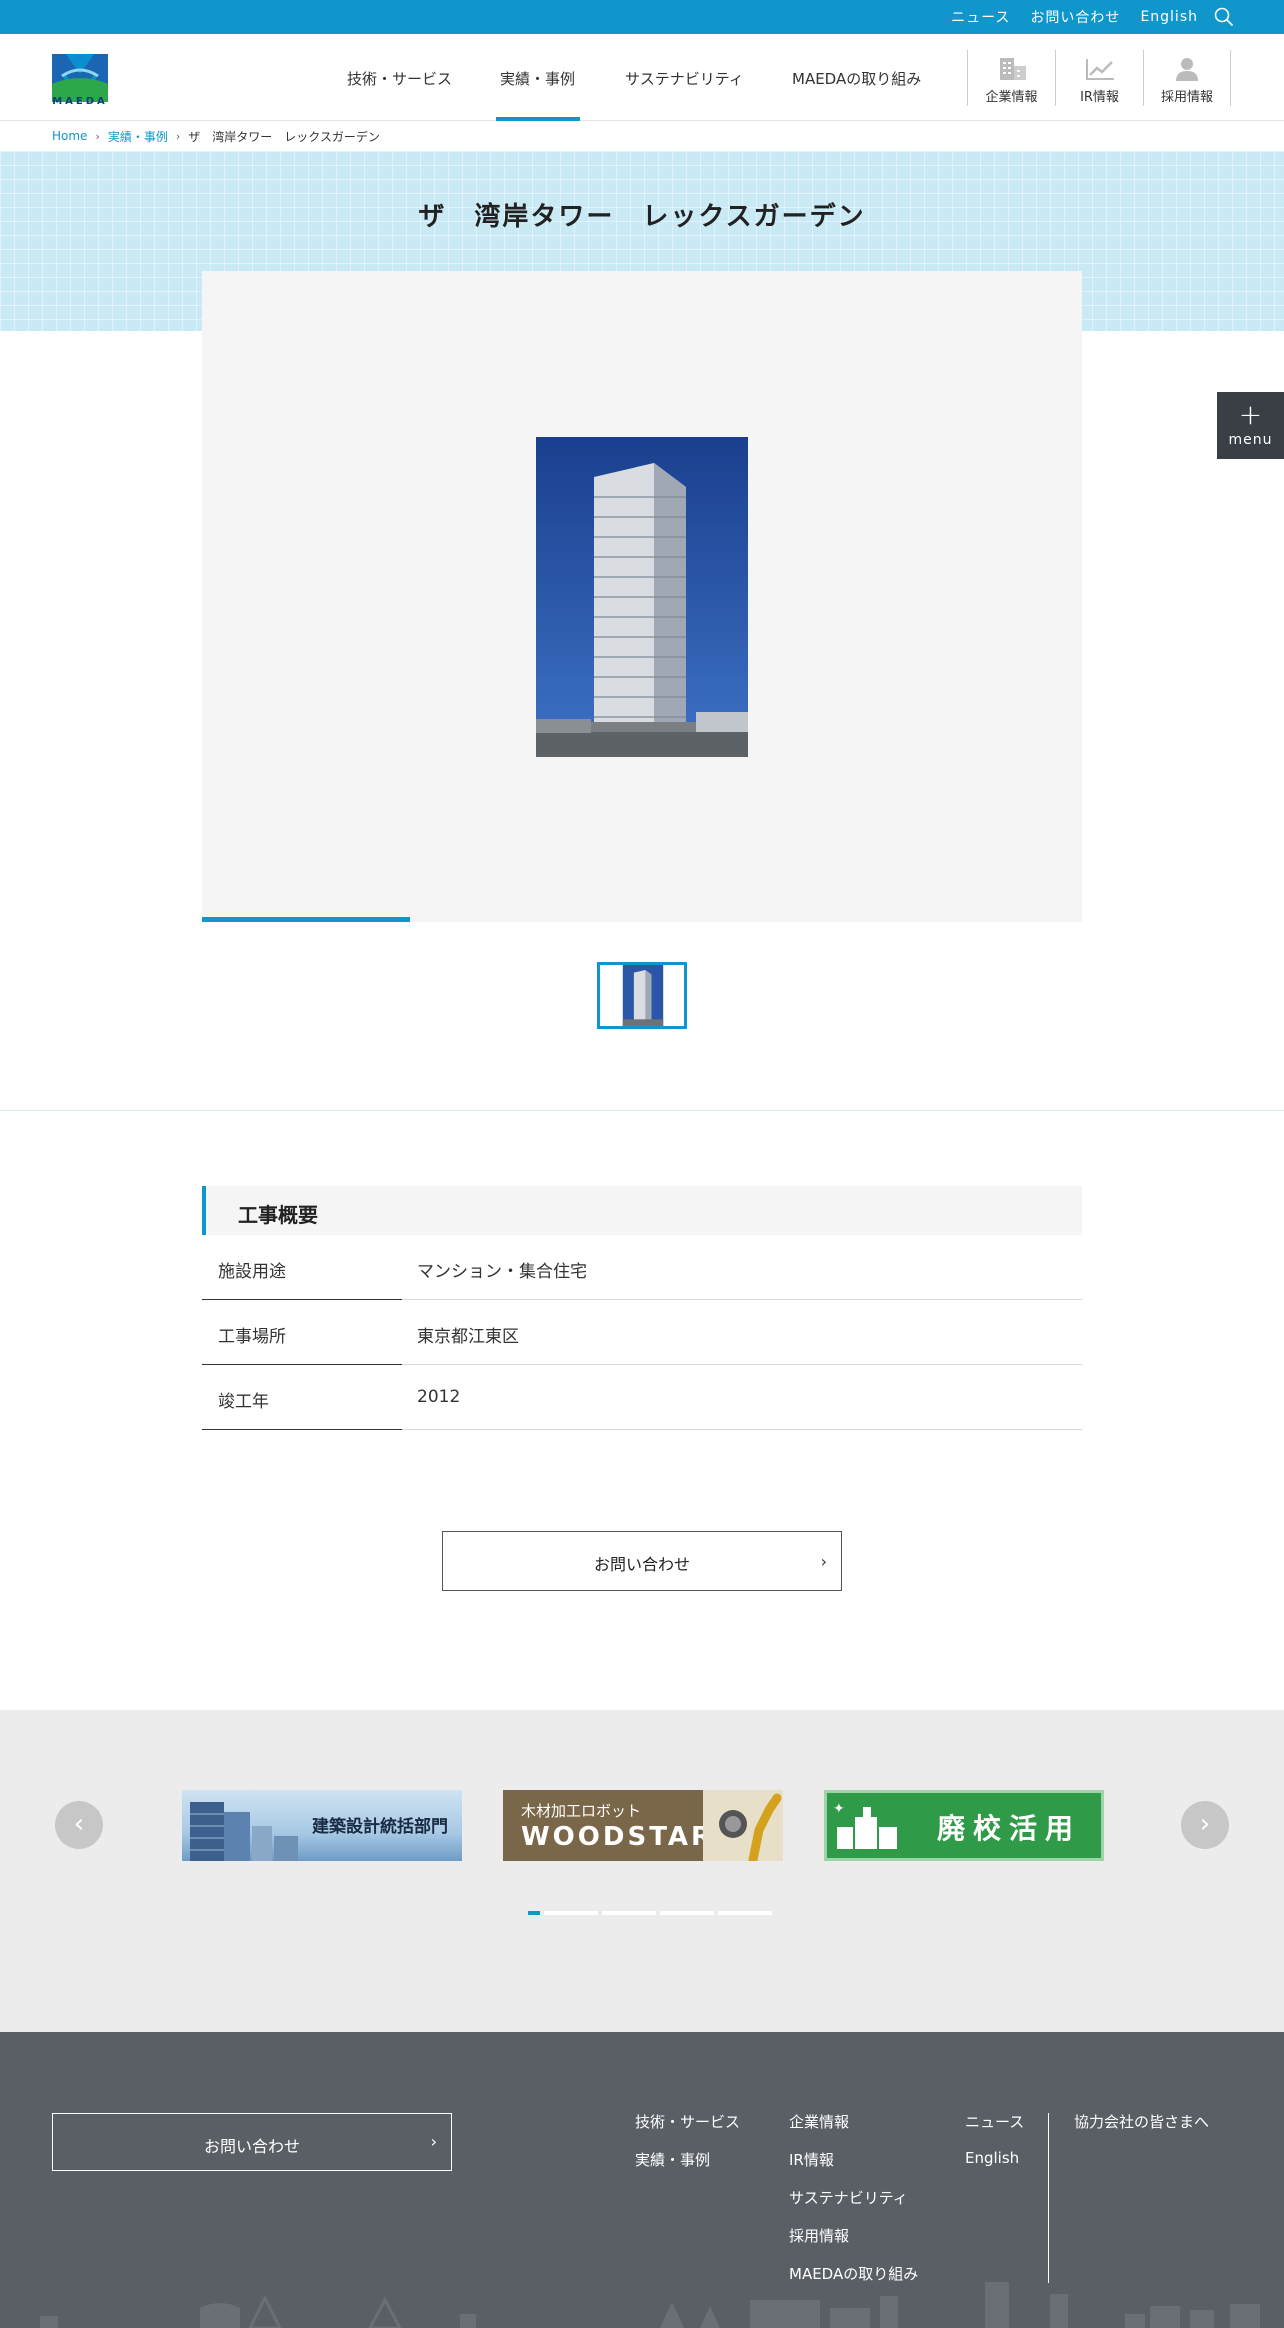 The image size is (1284, 2328). What do you see at coordinates (252, 1272) in the screenshot?
I see `overview-key: 施設用途` at bounding box center [252, 1272].